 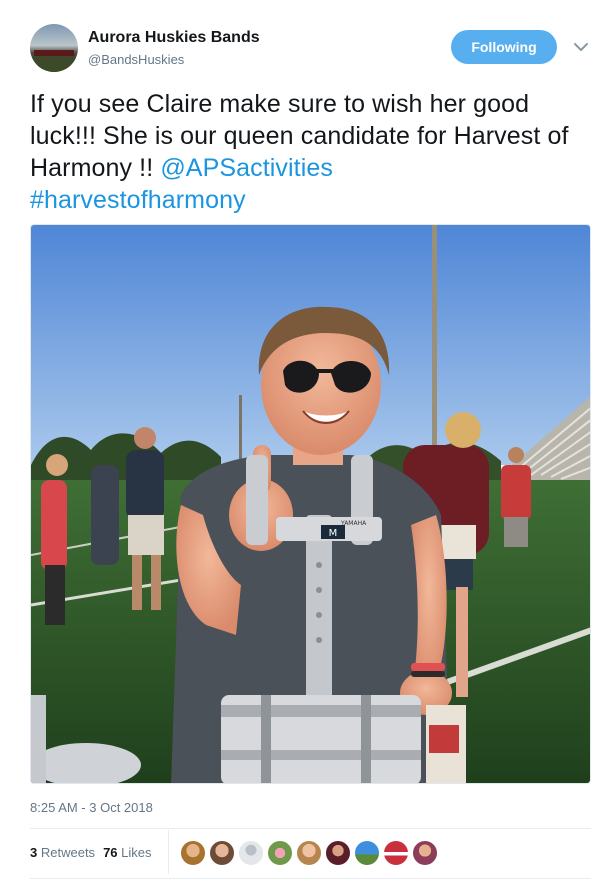 I want to click on harness-tag-label: M, so click(x=333, y=533).